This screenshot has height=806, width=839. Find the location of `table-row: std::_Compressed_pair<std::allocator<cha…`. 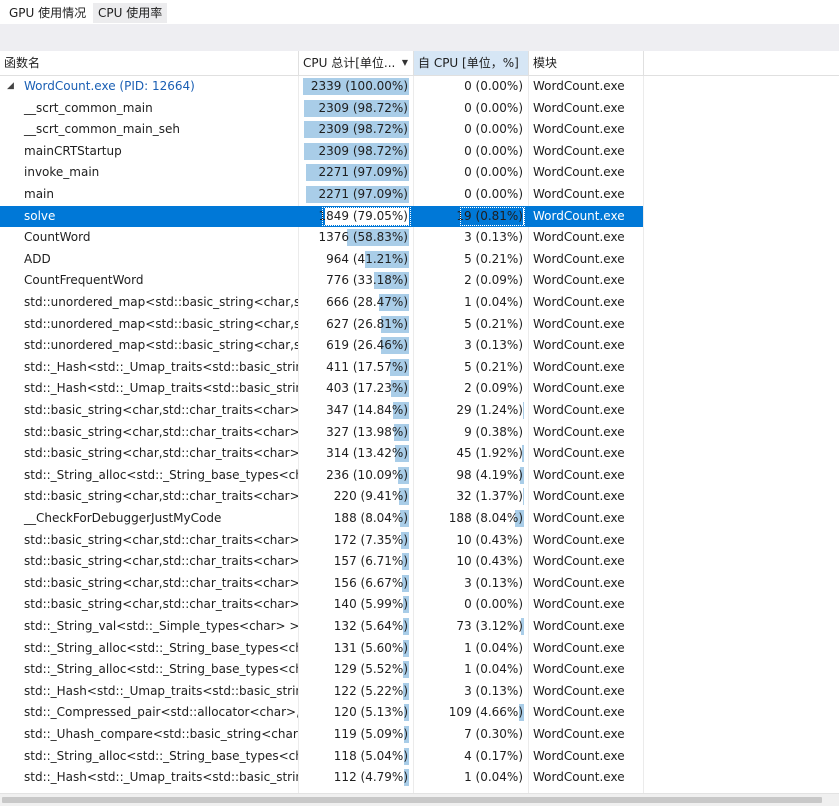

table-row: std::_Compressed_pair<std::allocator<cha… is located at coordinates (321, 712).